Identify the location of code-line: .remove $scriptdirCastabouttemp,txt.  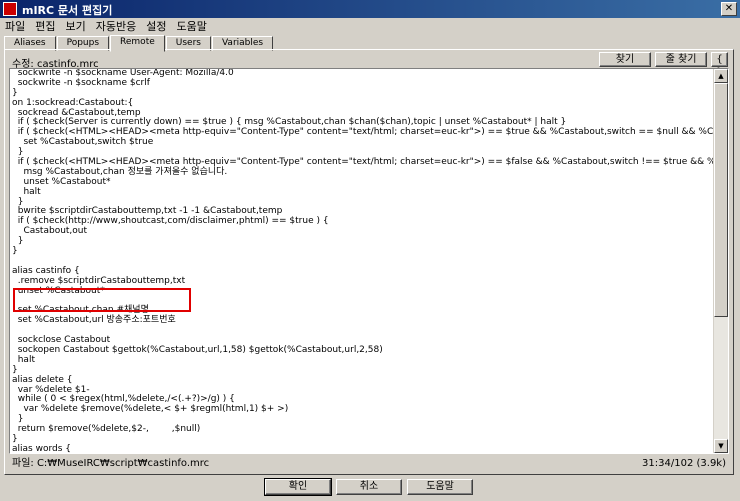
(362, 281).